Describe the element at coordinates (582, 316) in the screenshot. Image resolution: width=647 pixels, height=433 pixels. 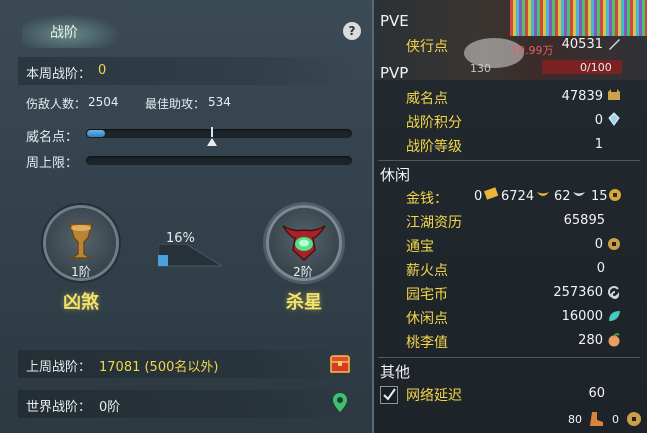
I see `leisure-row-value-4: 16000` at that location.